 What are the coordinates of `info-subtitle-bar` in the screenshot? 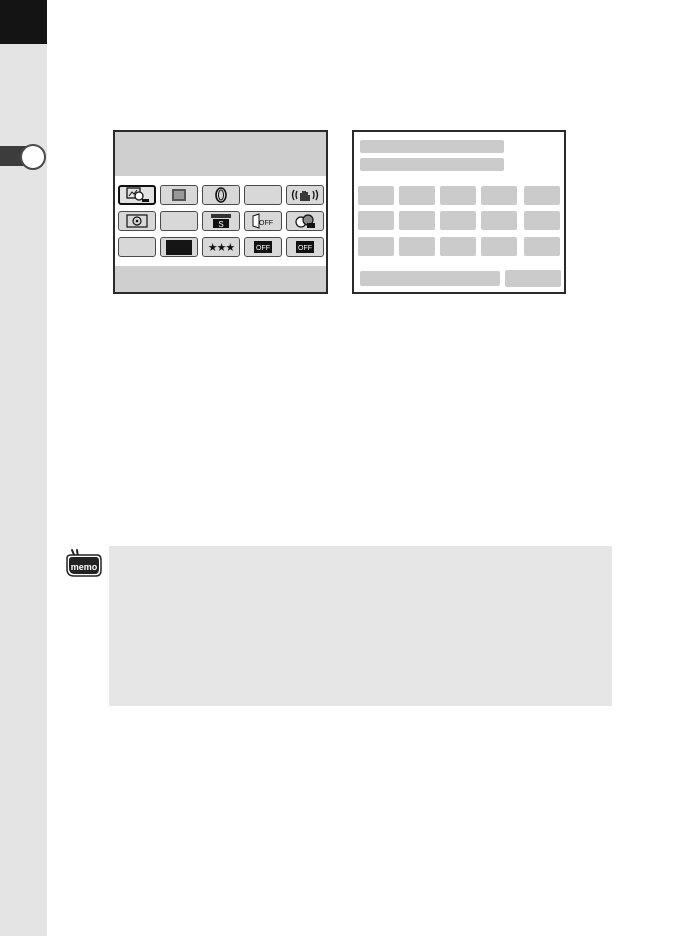 It's located at (432, 164).